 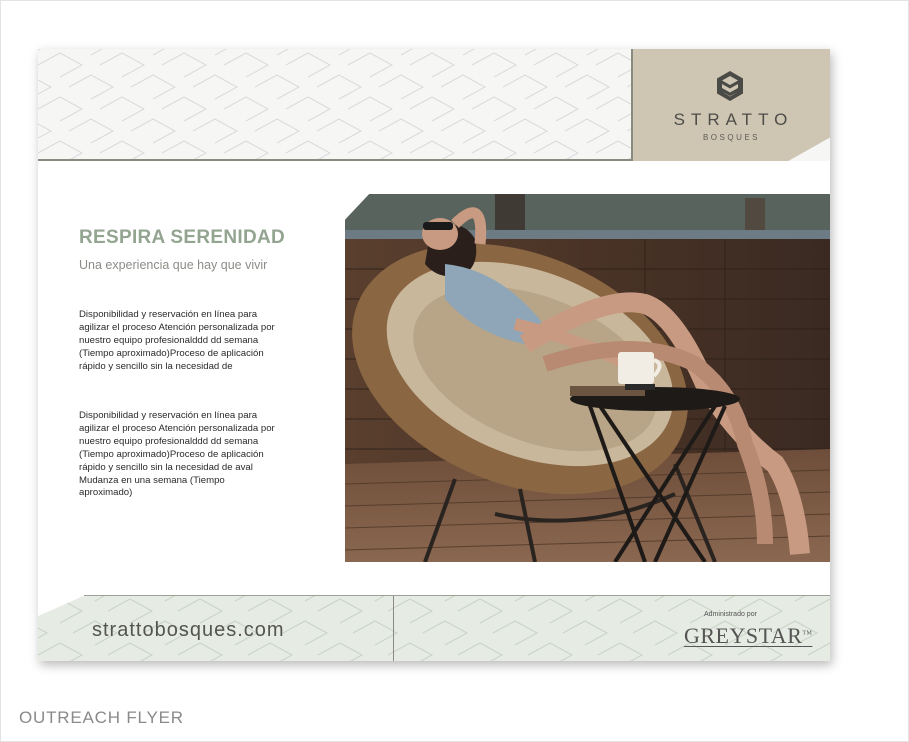 I want to click on brand-panel: STRATTO BOSQUES, so click(x=730, y=105).